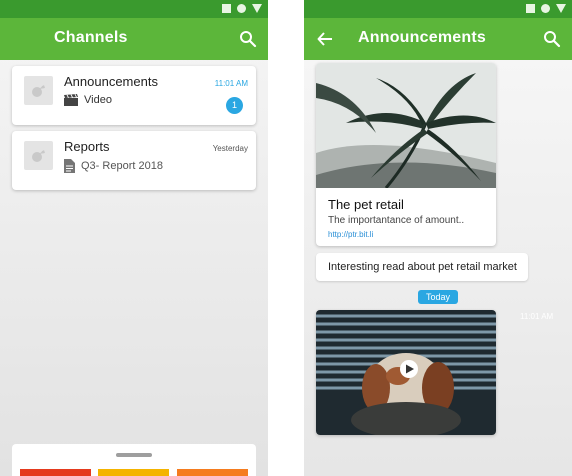 The width and height of the screenshot is (572, 476). What do you see at coordinates (111, 81) in the screenshot?
I see `channel-name: Announcements` at bounding box center [111, 81].